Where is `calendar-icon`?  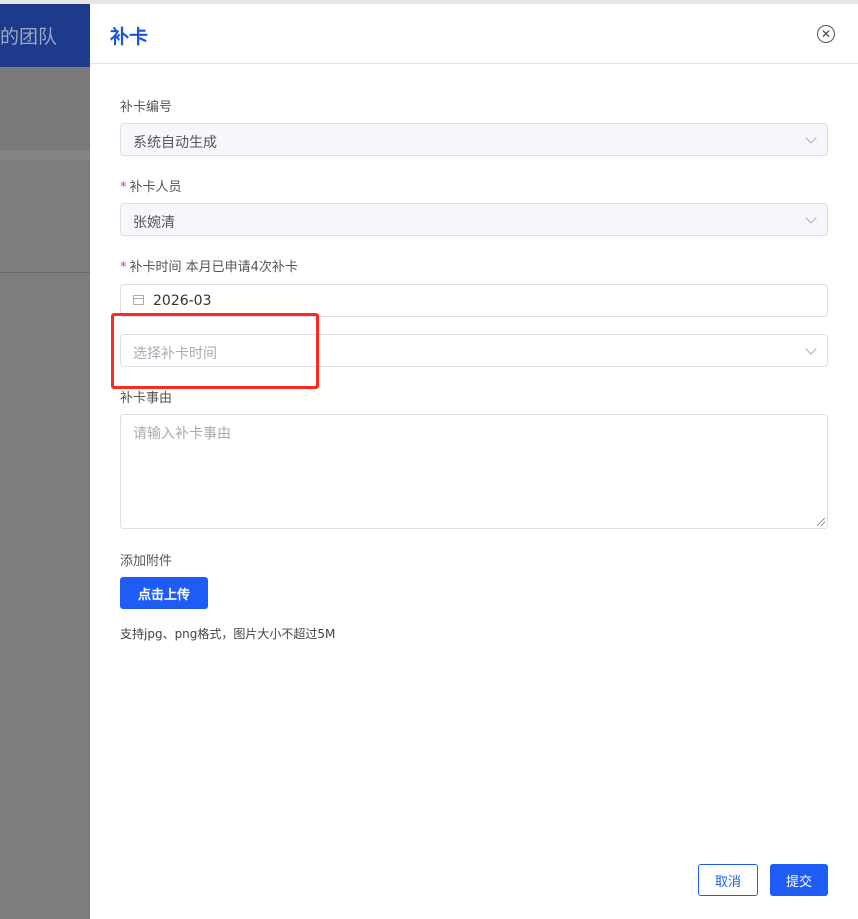
calendar-icon is located at coordinates (138, 300).